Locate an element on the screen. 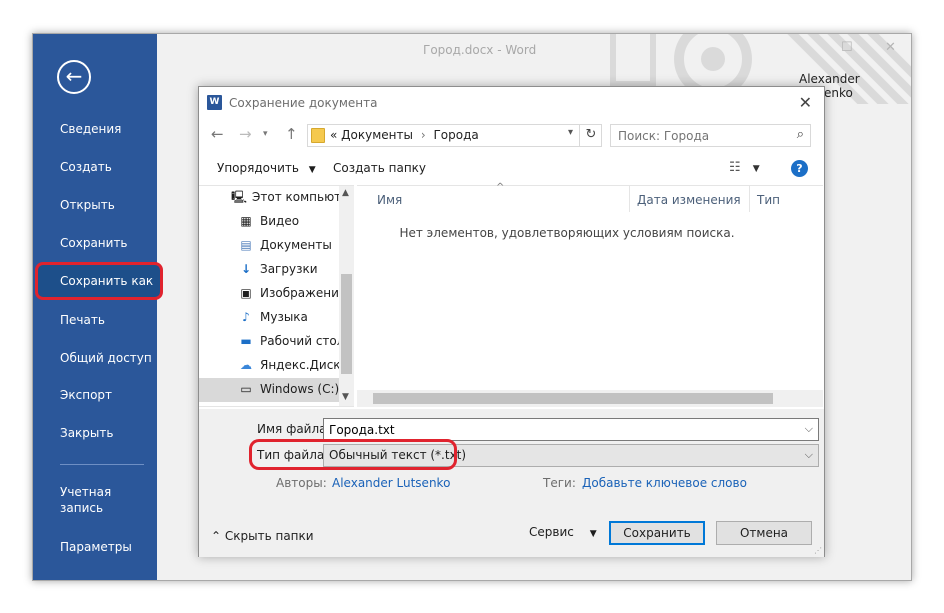  refresh-icon: ↻ is located at coordinates (591, 134).